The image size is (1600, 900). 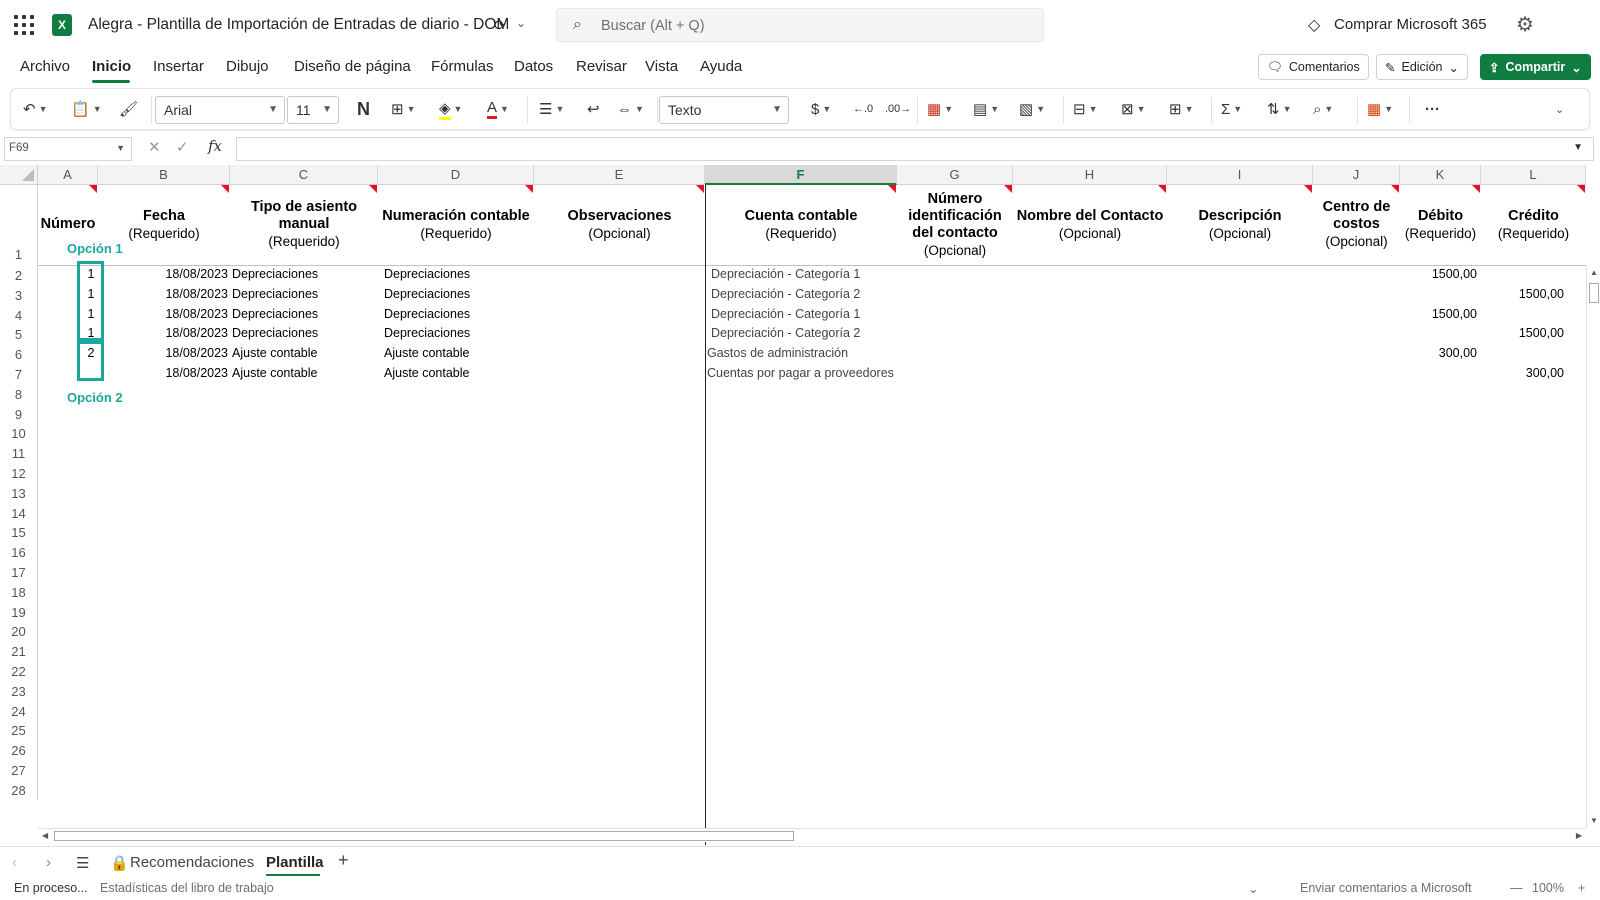 I want to click on tab-formulas: Fórmulas, so click(x=462, y=66).